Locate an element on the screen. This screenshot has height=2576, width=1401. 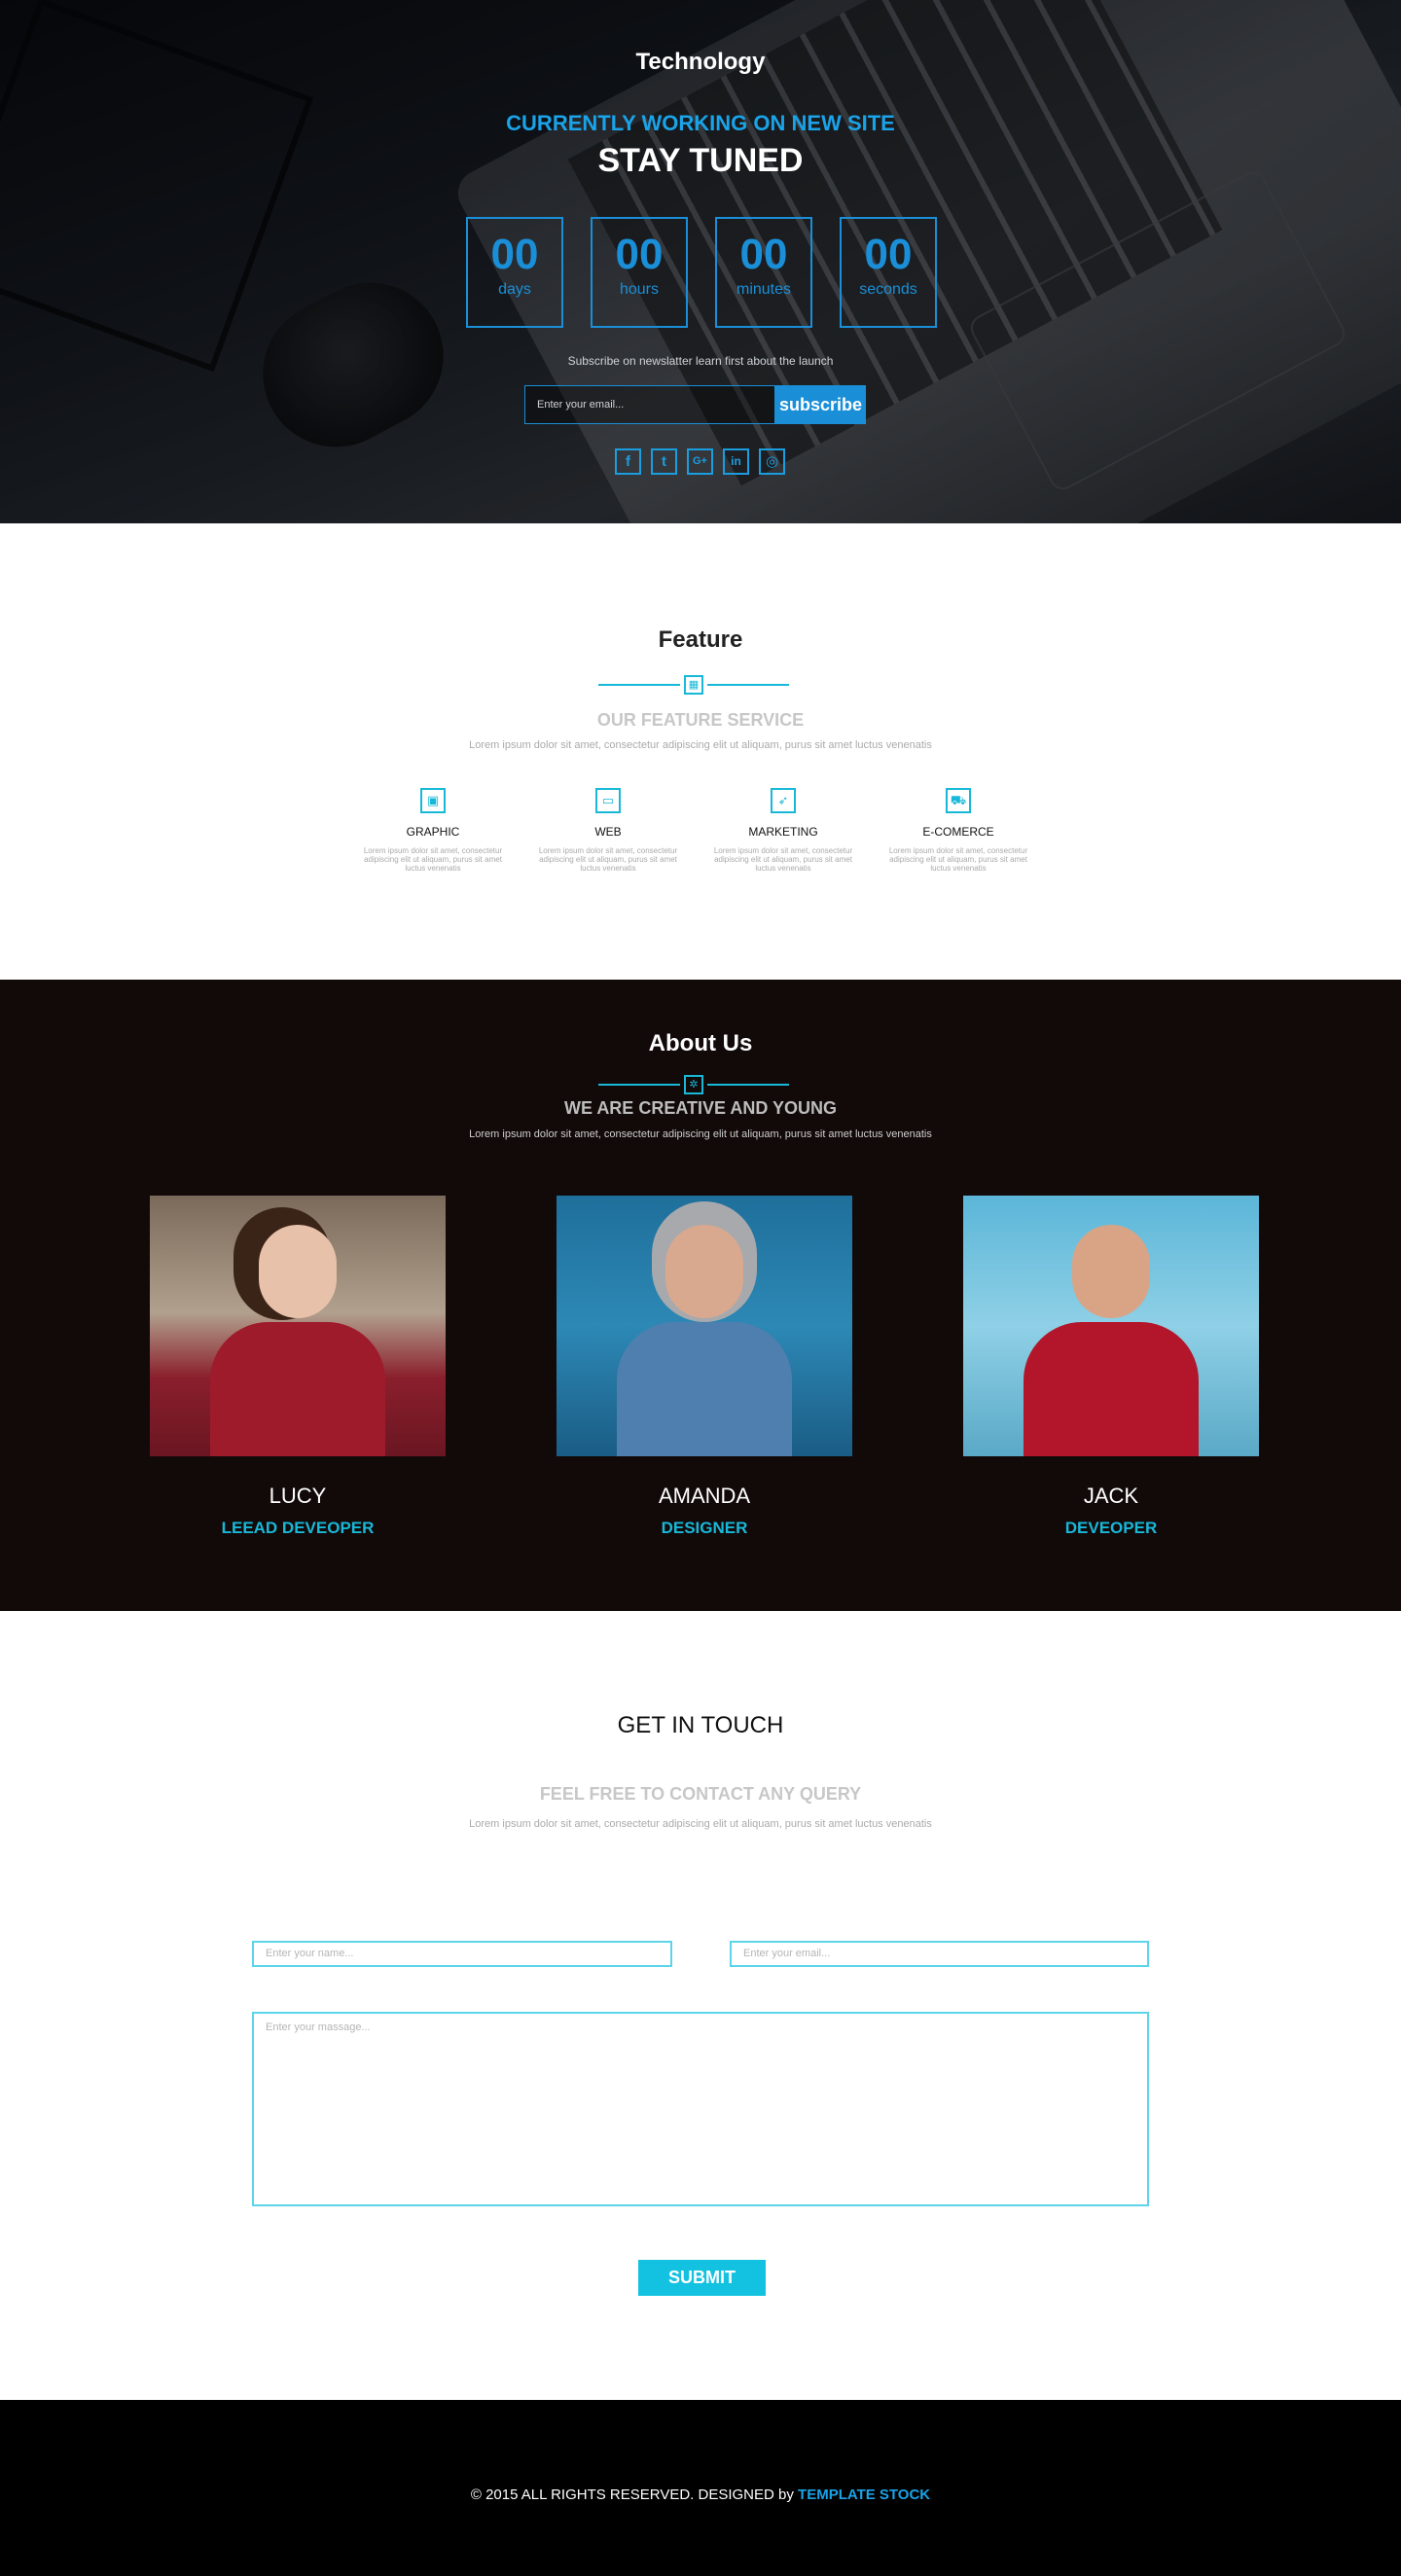
about-title: About Us is located at coordinates (700, 1043).